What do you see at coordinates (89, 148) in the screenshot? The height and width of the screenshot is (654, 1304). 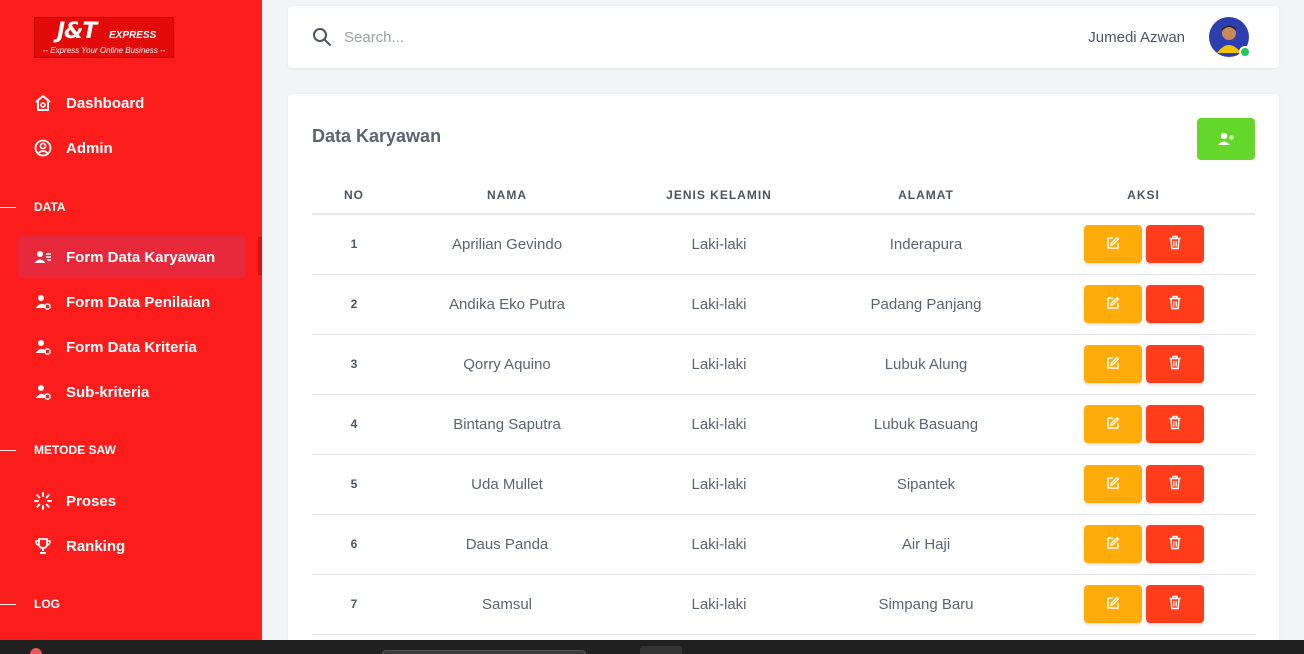 I see `sidebar-item-label: Admin` at bounding box center [89, 148].